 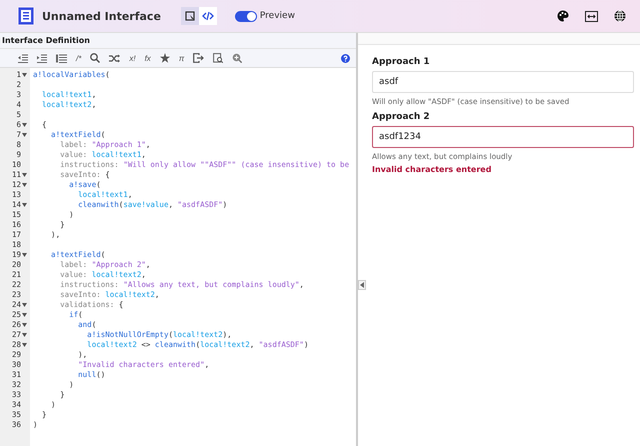 I want to click on interface-title: Unnamed Interface, so click(x=101, y=16).